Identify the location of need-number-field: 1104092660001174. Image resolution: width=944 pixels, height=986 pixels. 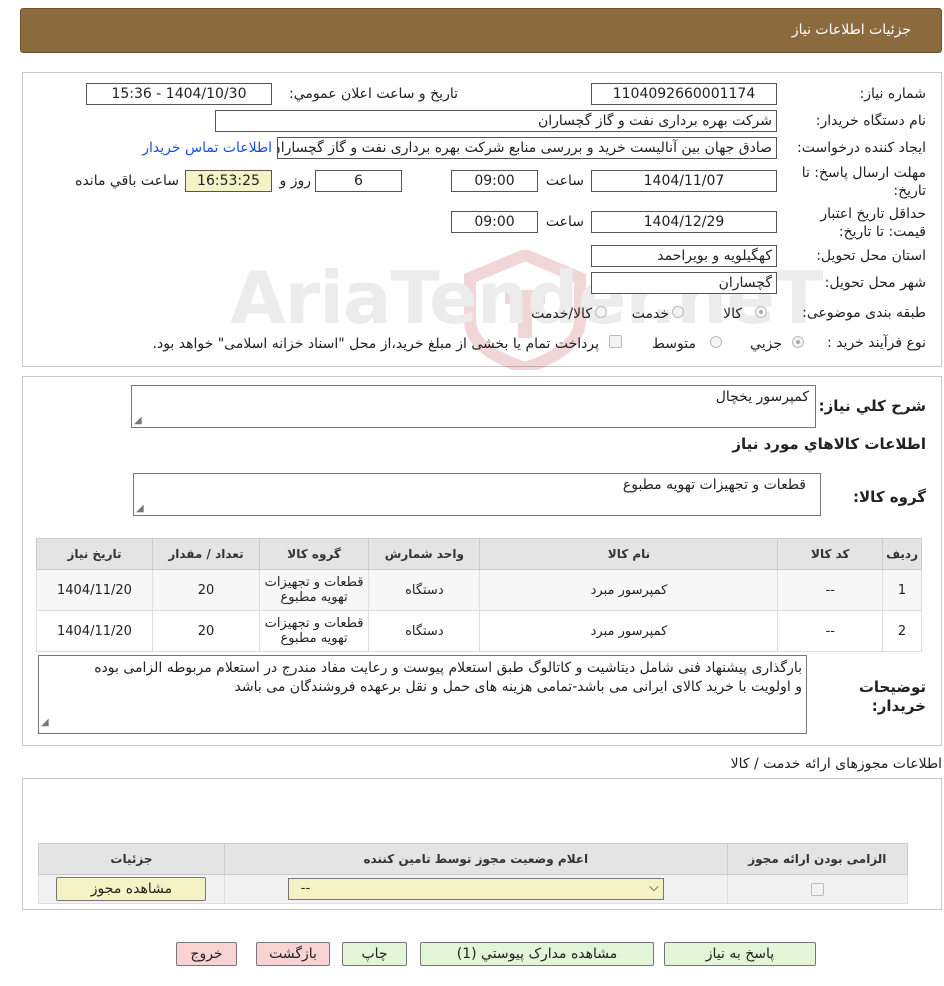
(684, 94).